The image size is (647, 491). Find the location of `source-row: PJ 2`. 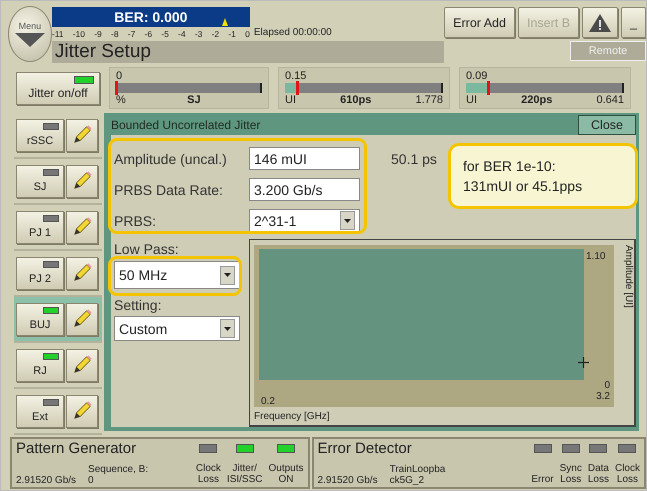

source-row: PJ 2 is located at coordinates (58, 274).